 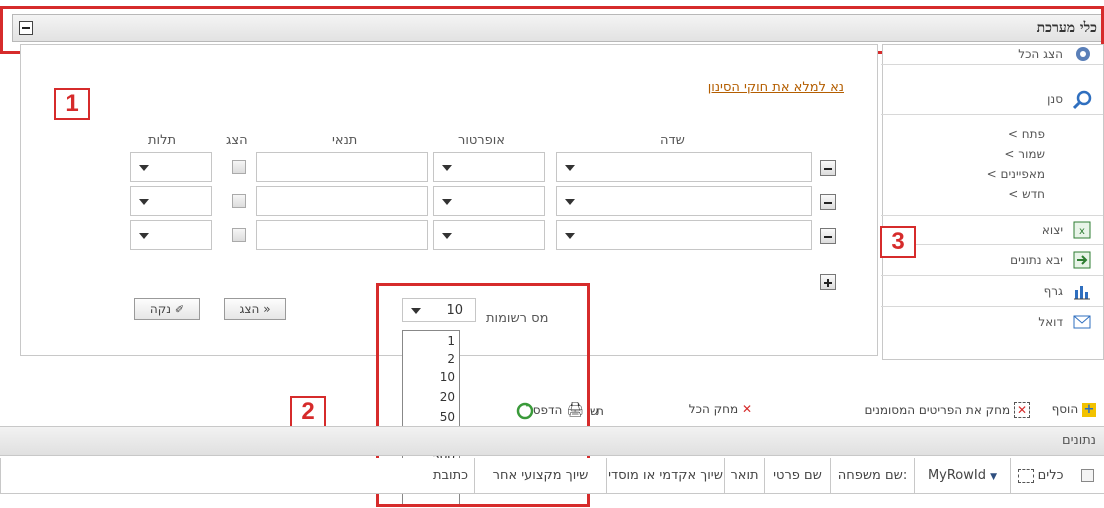 What do you see at coordinates (672, 140) in the screenshot?
I see `header-field: שדה` at bounding box center [672, 140].